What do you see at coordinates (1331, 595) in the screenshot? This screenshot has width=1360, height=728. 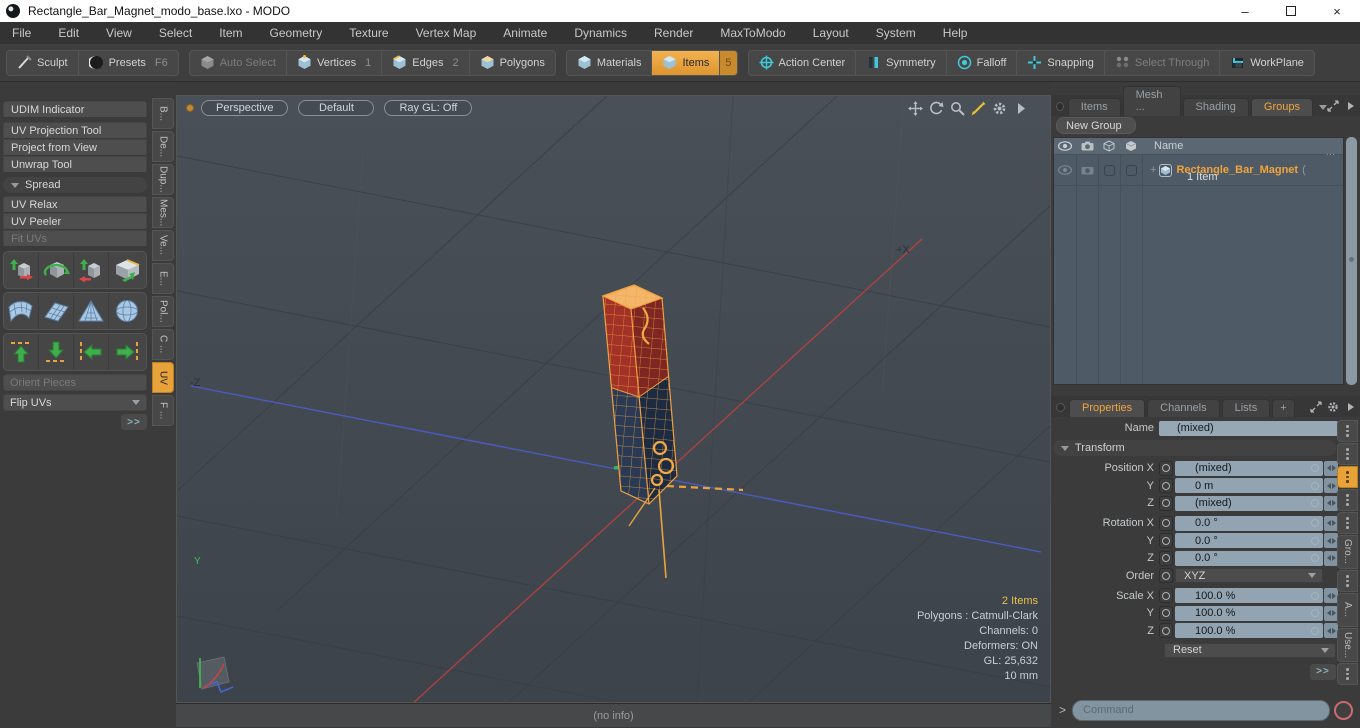 I see `scale-x-spinner` at bounding box center [1331, 595].